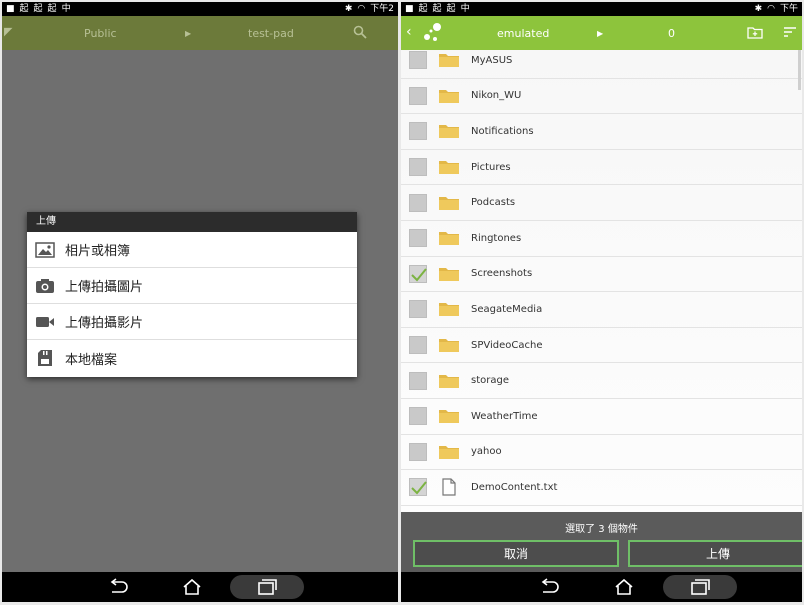 The height and width of the screenshot is (605, 804). I want to click on file-list-row: Ringtones, so click(601, 239).